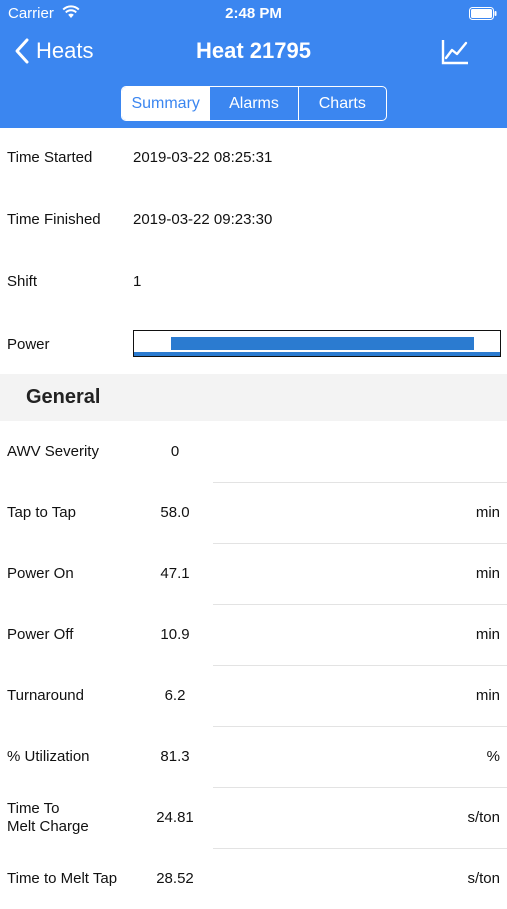 The height and width of the screenshot is (909, 507). What do you see at coordinates (40, 634) in the screenshot?
I see `general-row-label: Power Off` at bounding box center [40, 634].